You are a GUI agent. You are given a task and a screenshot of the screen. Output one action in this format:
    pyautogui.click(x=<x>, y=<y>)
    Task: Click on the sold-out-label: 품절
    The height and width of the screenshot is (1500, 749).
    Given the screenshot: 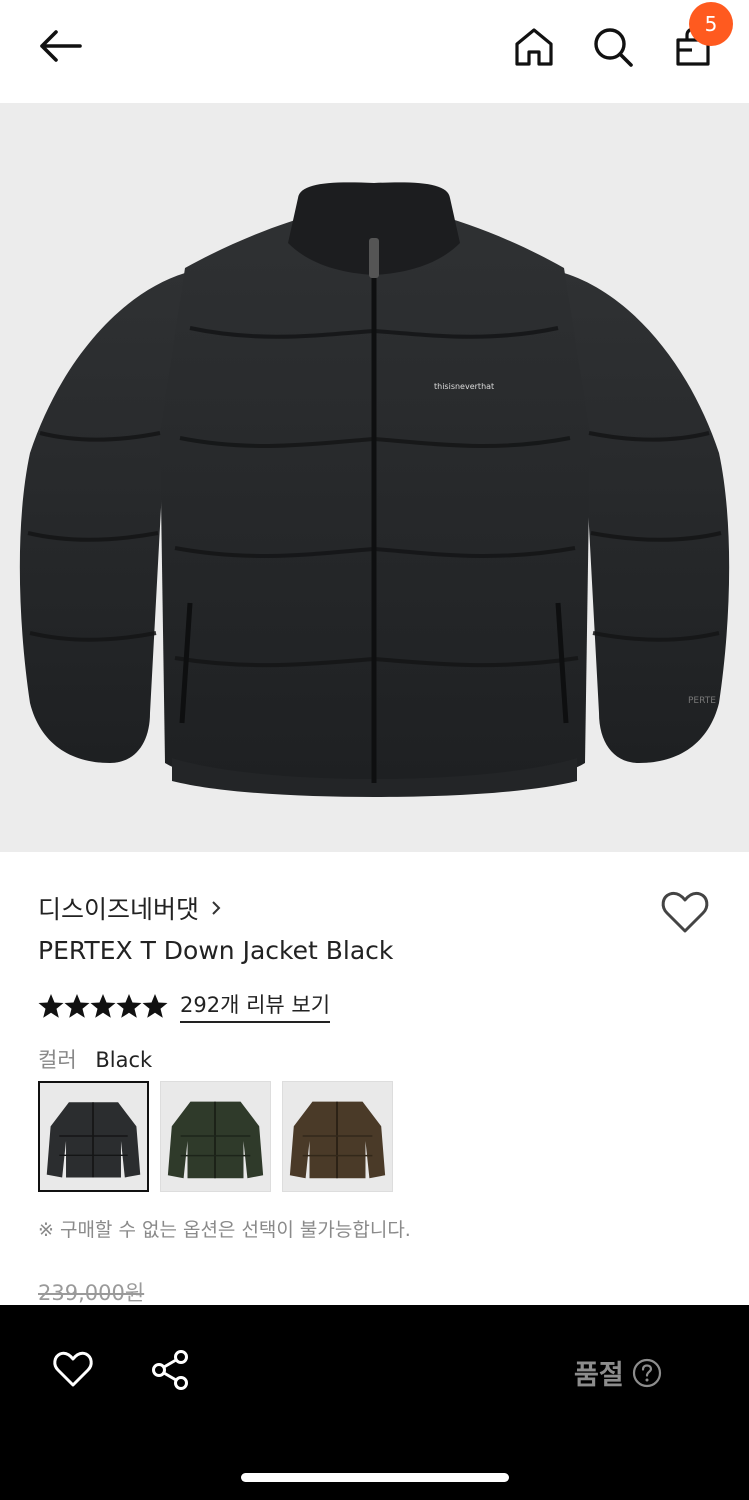 What is the action you would take?
    pyautogui.click(x=599, y=1375)
    